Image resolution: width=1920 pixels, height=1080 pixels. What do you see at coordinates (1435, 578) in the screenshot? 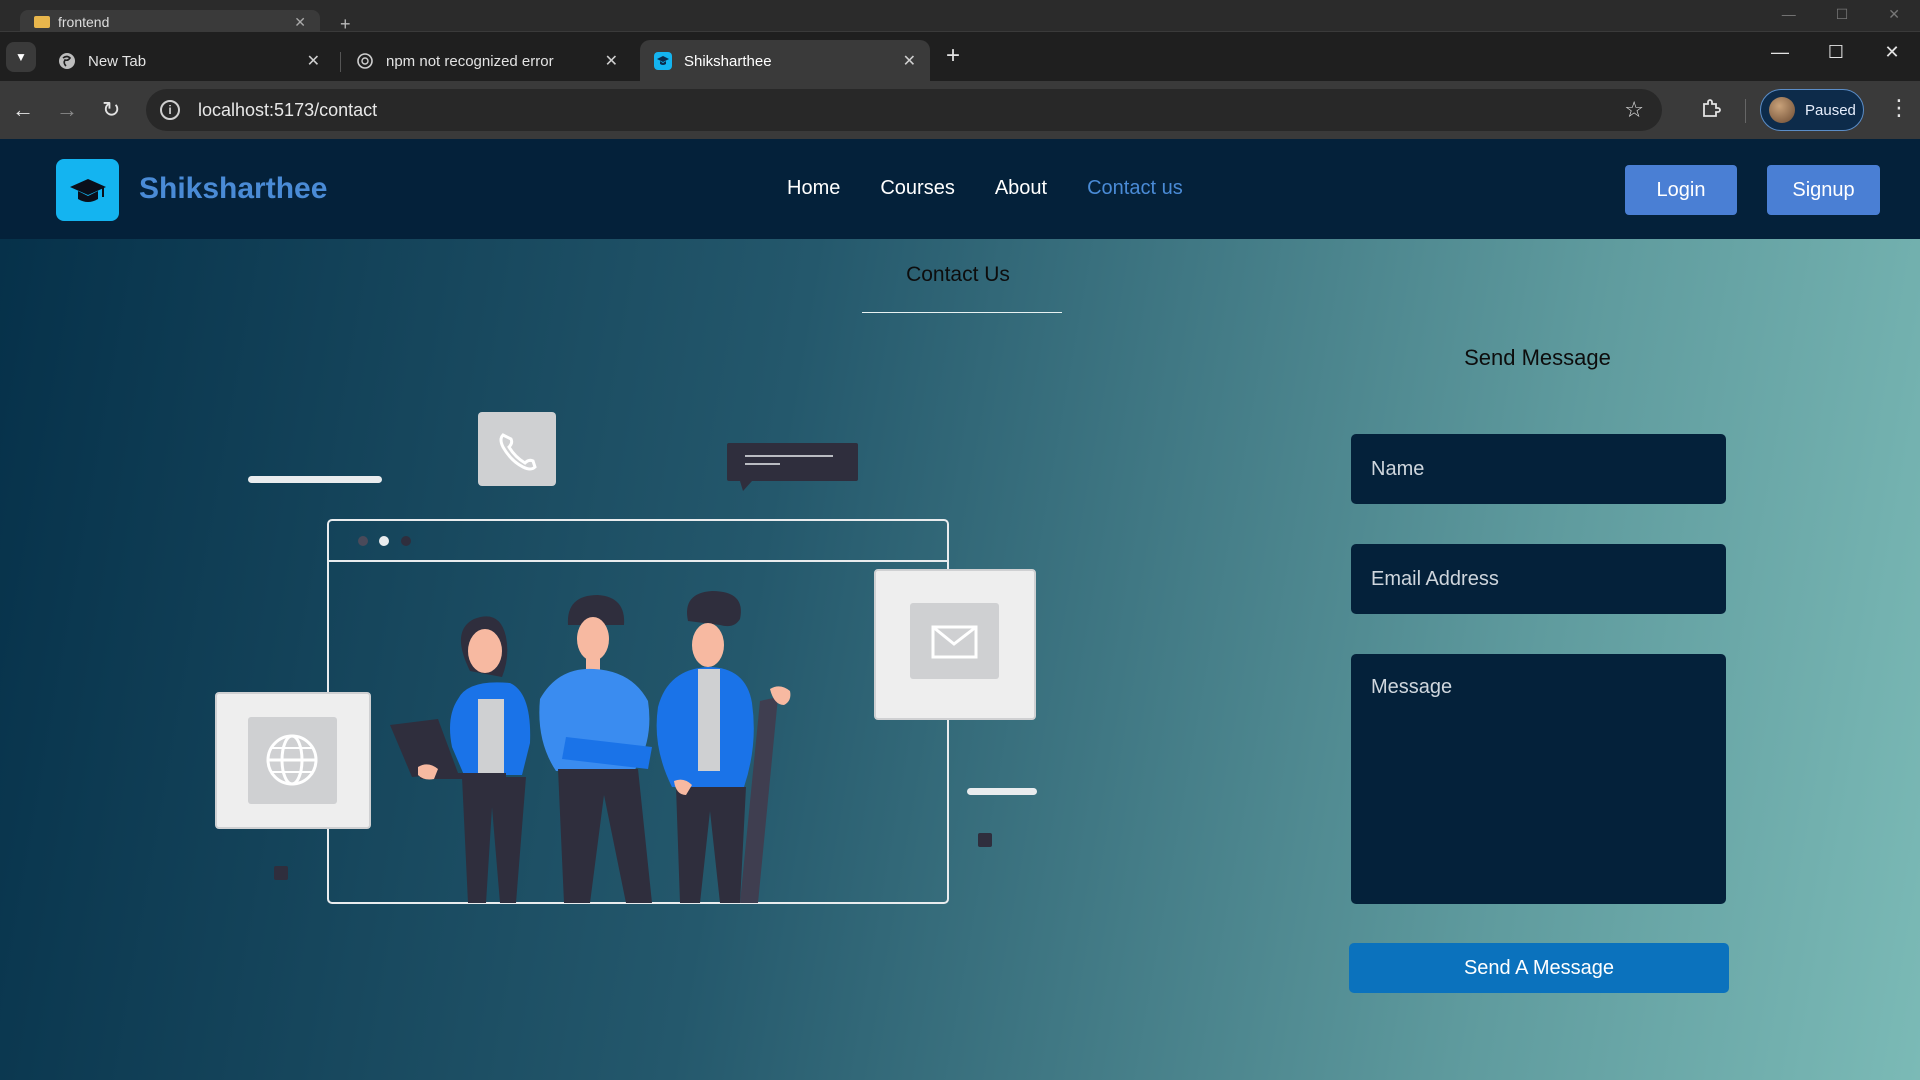
I see `email-placeholder: Email Address` at bounding box center [1435, 578].